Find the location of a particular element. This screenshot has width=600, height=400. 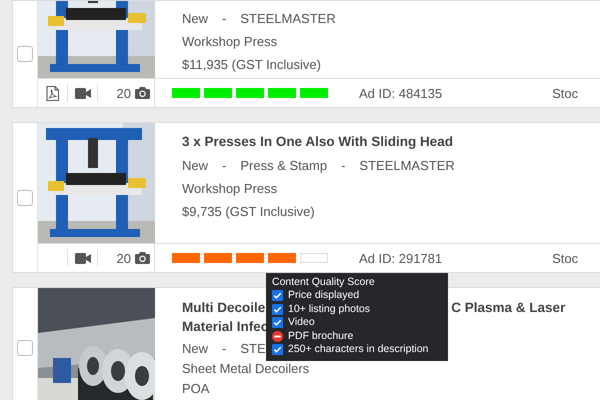

listing-price: $11,935 (GST Inclusive) is located at coordinates (251, 64).